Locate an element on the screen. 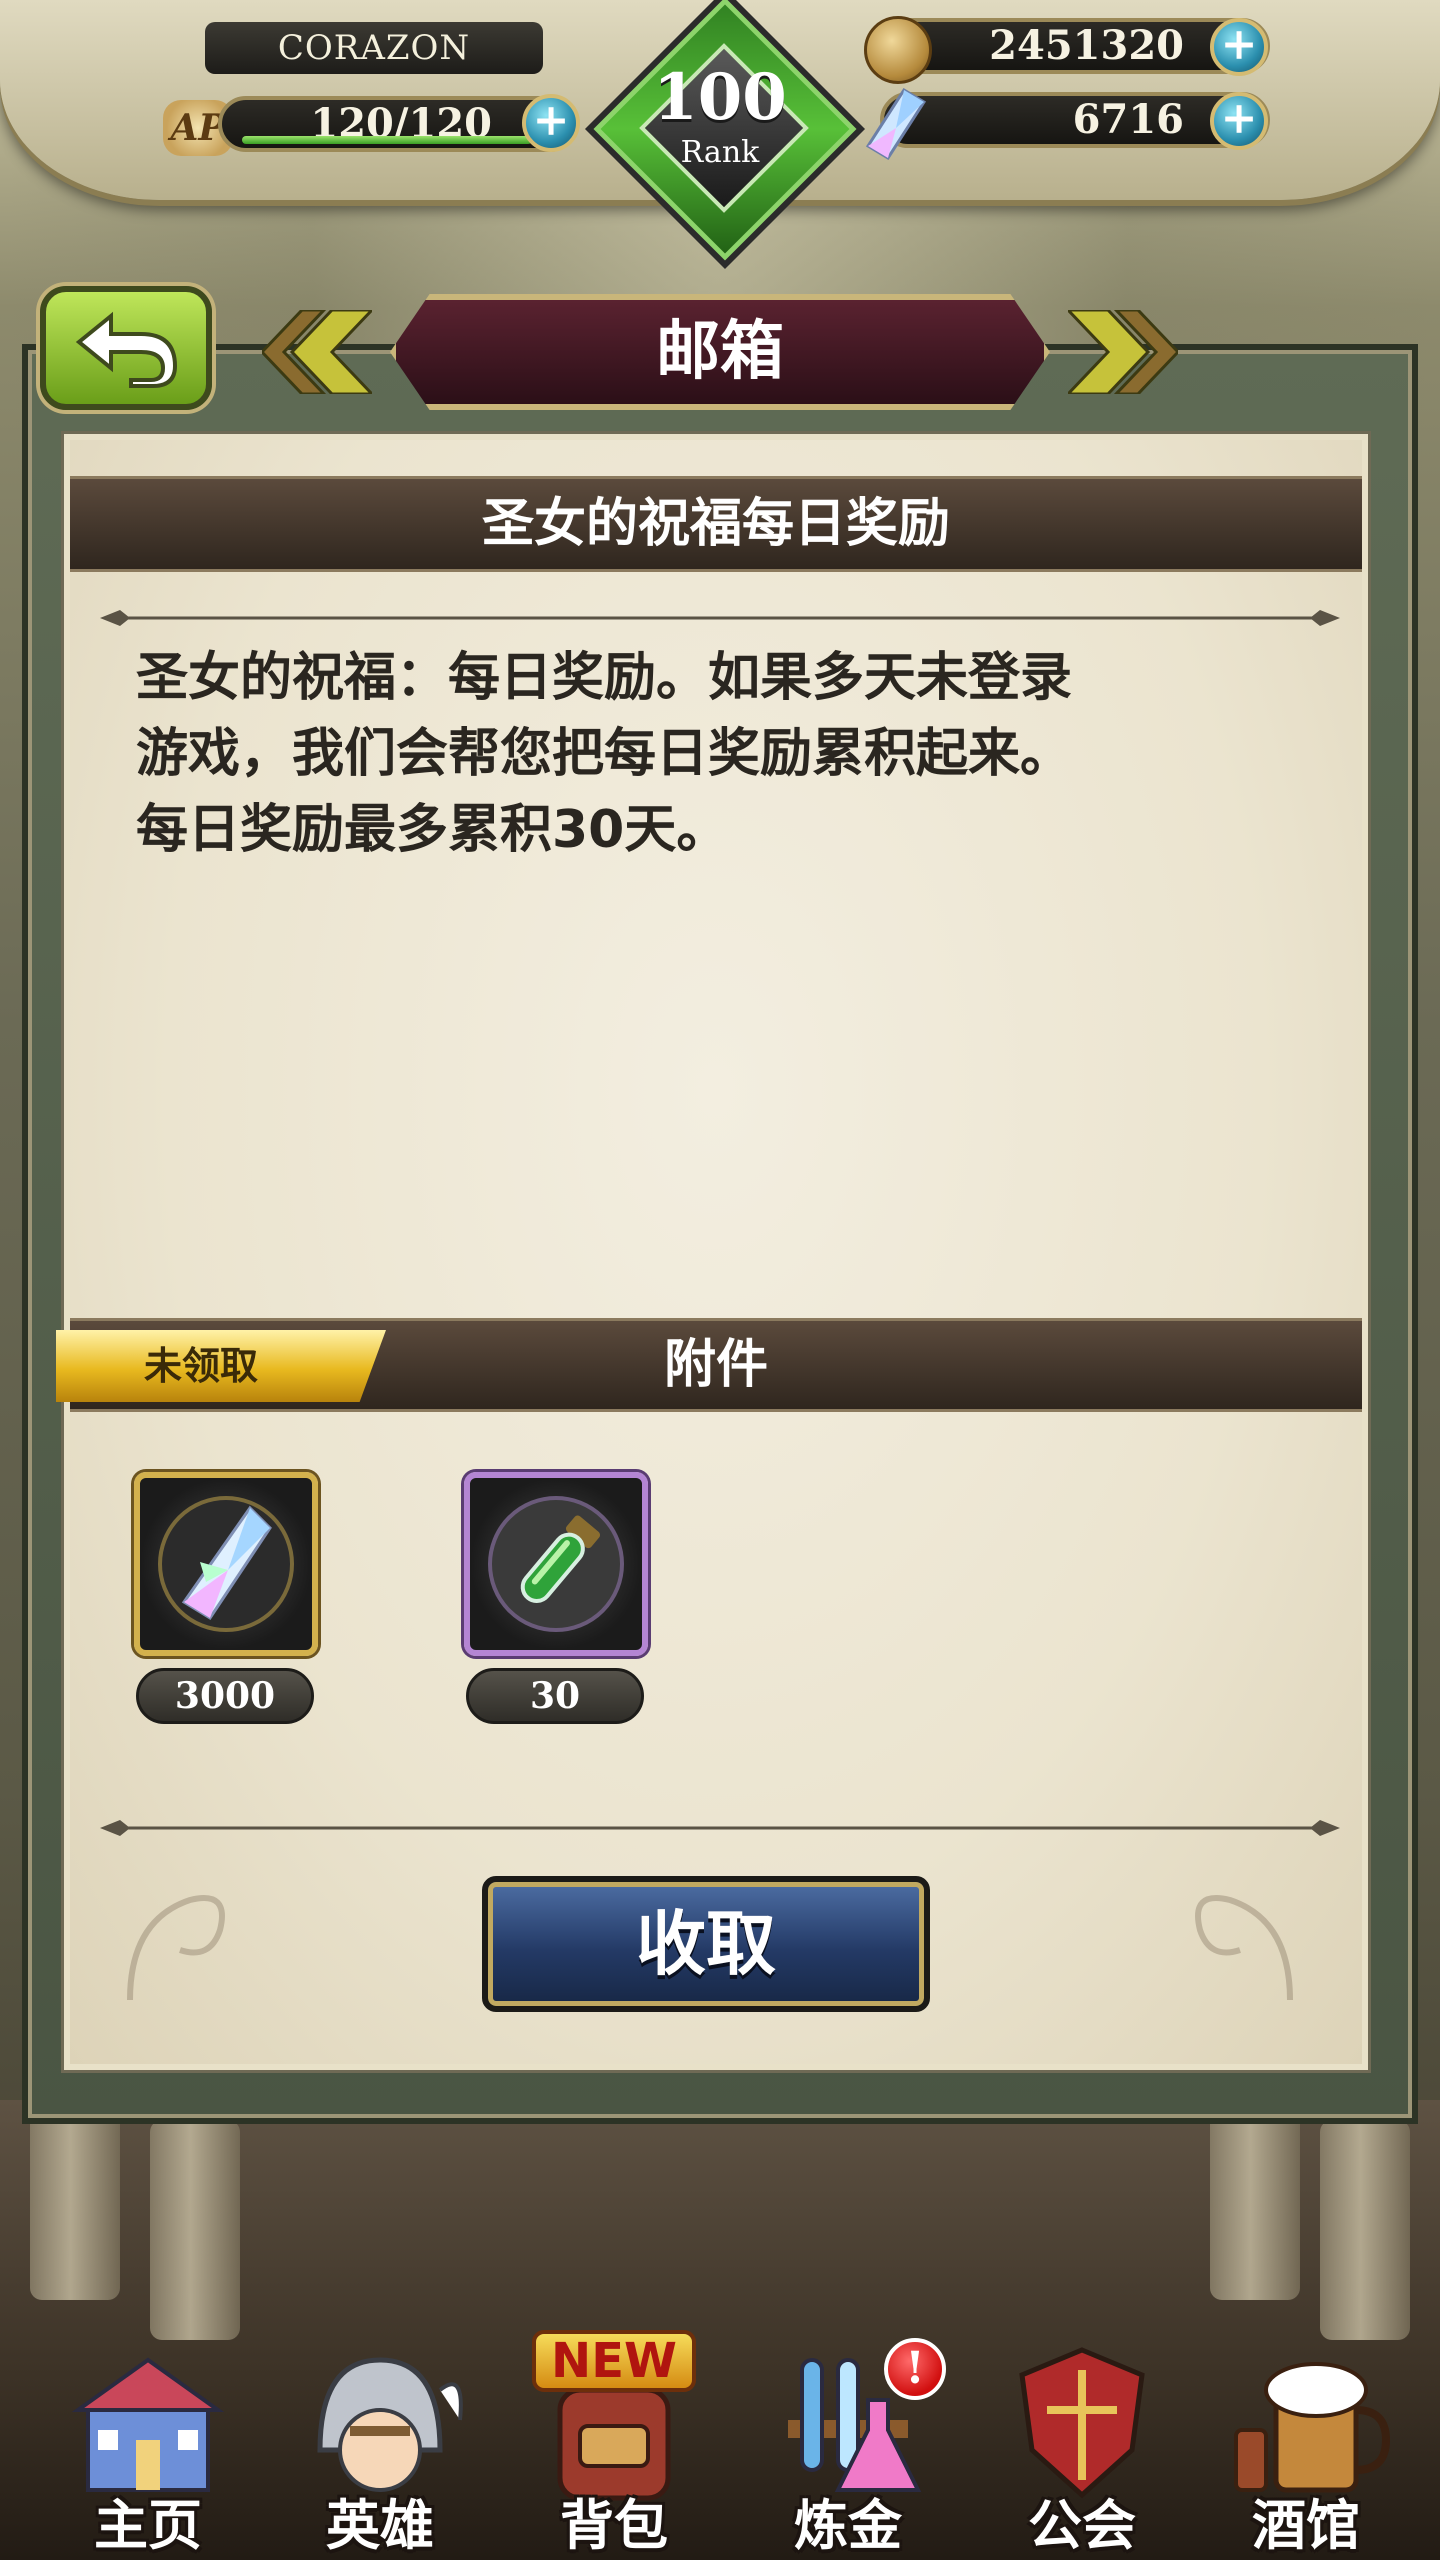  nav-item-backpack: NEW 背包 is located at coordinates (614, 2440).